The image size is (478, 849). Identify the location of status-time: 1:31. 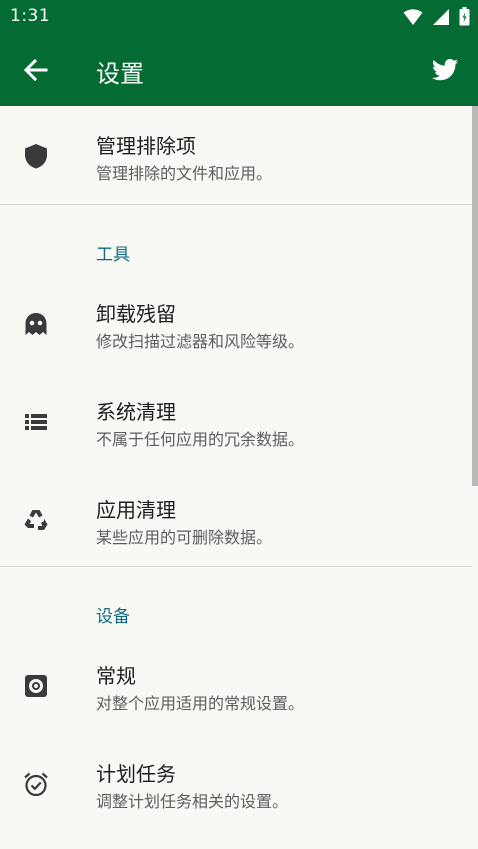
(30, 16).